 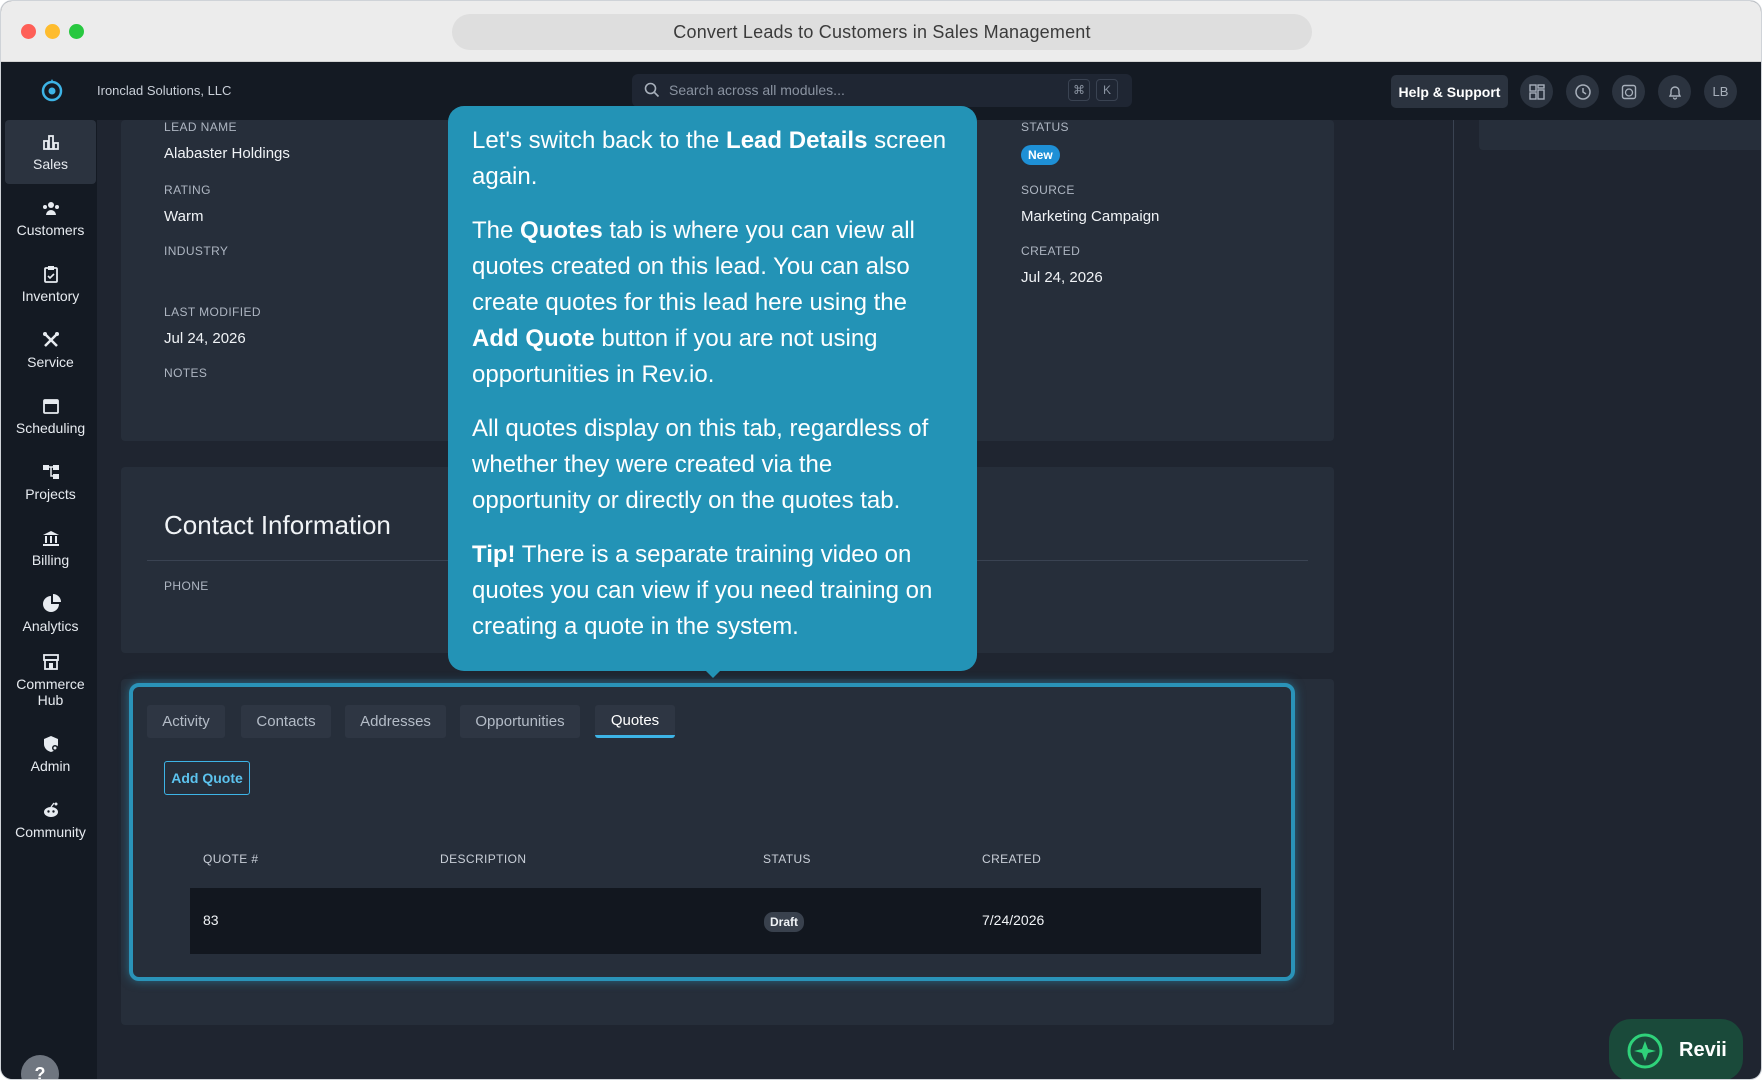 What do you see at coordinates (50, 614) in the screenshot?
I see `sidebar-item-analytics: Analytics` at bounding box center [50, 614].